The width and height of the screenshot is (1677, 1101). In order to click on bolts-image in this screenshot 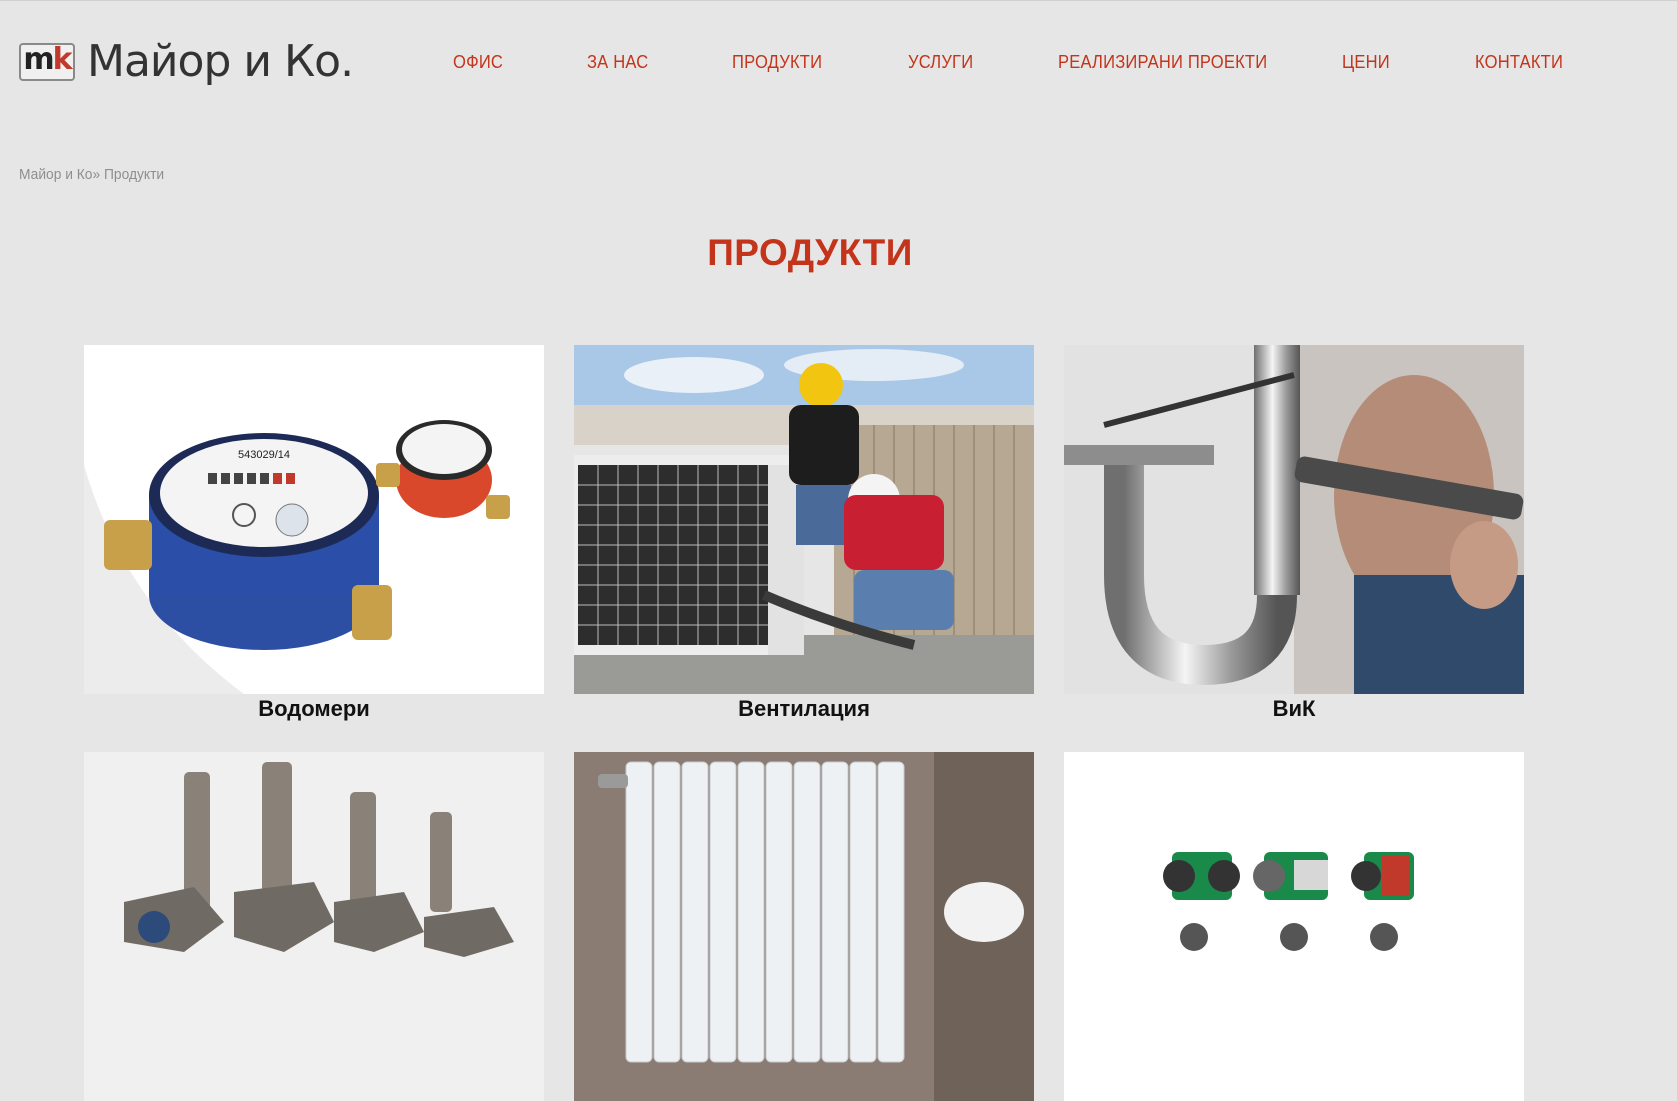, I will do `click(314, 926)`.